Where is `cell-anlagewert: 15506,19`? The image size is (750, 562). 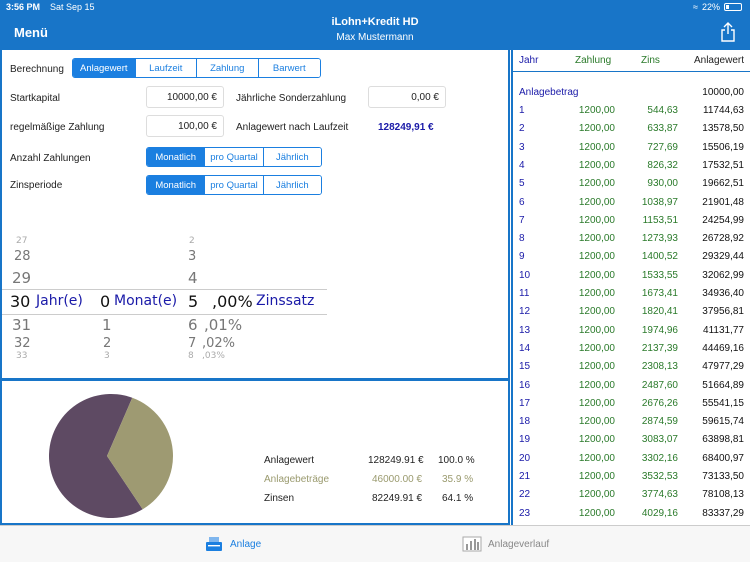
cell-anlagewert: 15506,19 is located at coordinates (723, 147).